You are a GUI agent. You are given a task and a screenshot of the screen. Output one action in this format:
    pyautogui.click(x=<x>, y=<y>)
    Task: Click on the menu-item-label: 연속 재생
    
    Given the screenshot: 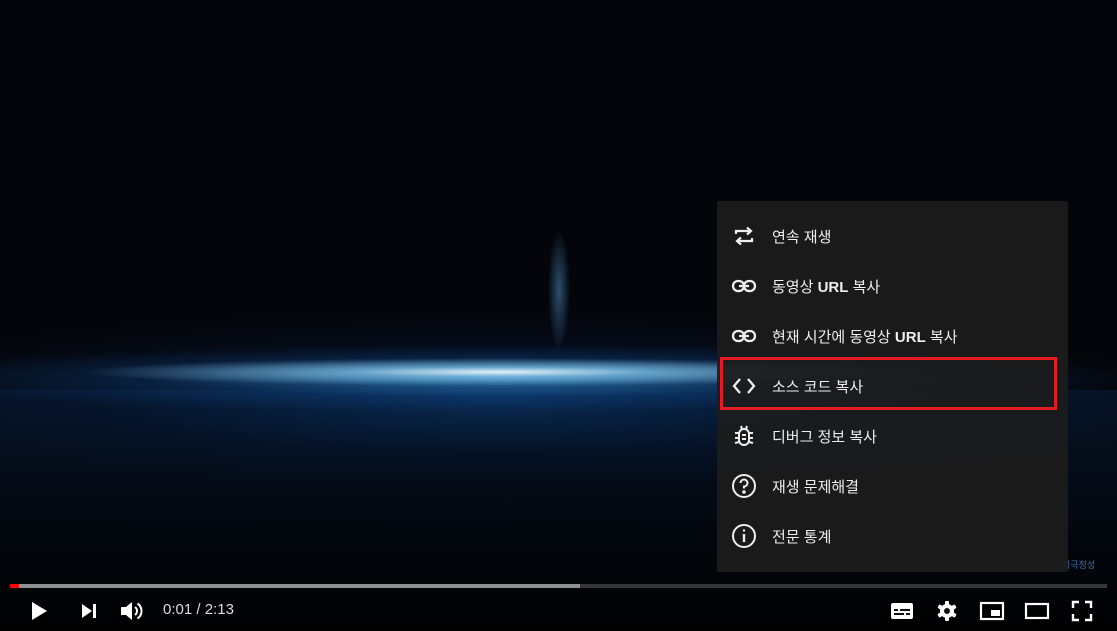 What is the action you would take?
    pyautogui.click(x=802, y=237)
    